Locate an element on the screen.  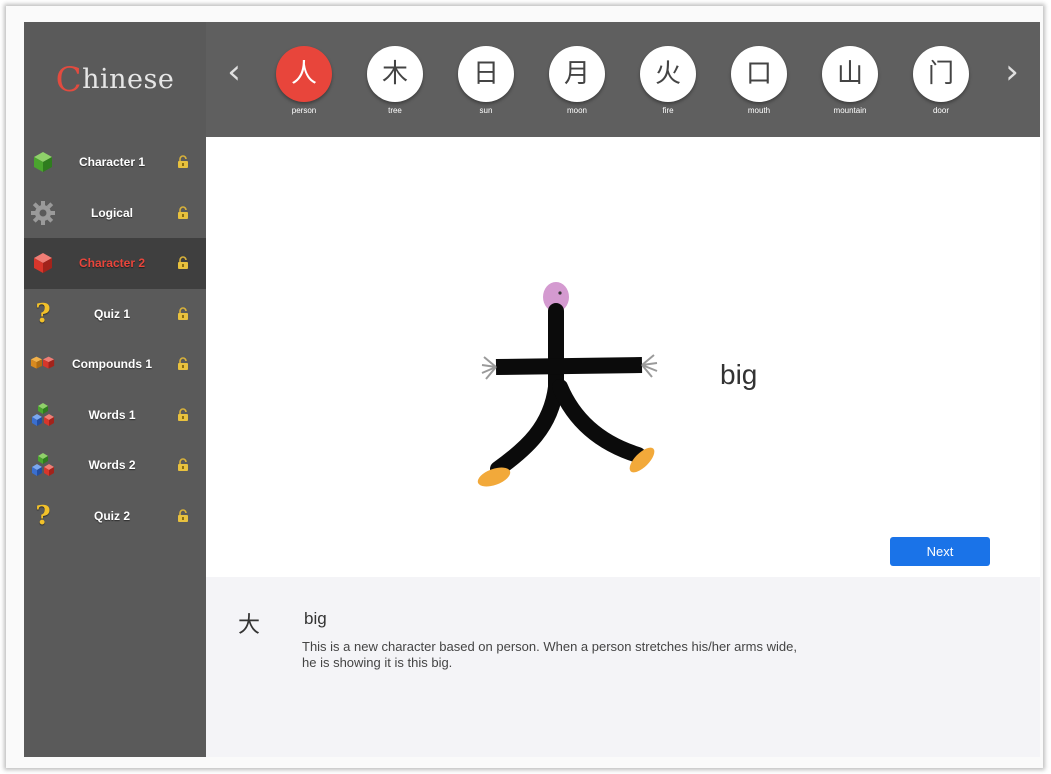
char-glyph: 山 is located at coordinates (850, 74).